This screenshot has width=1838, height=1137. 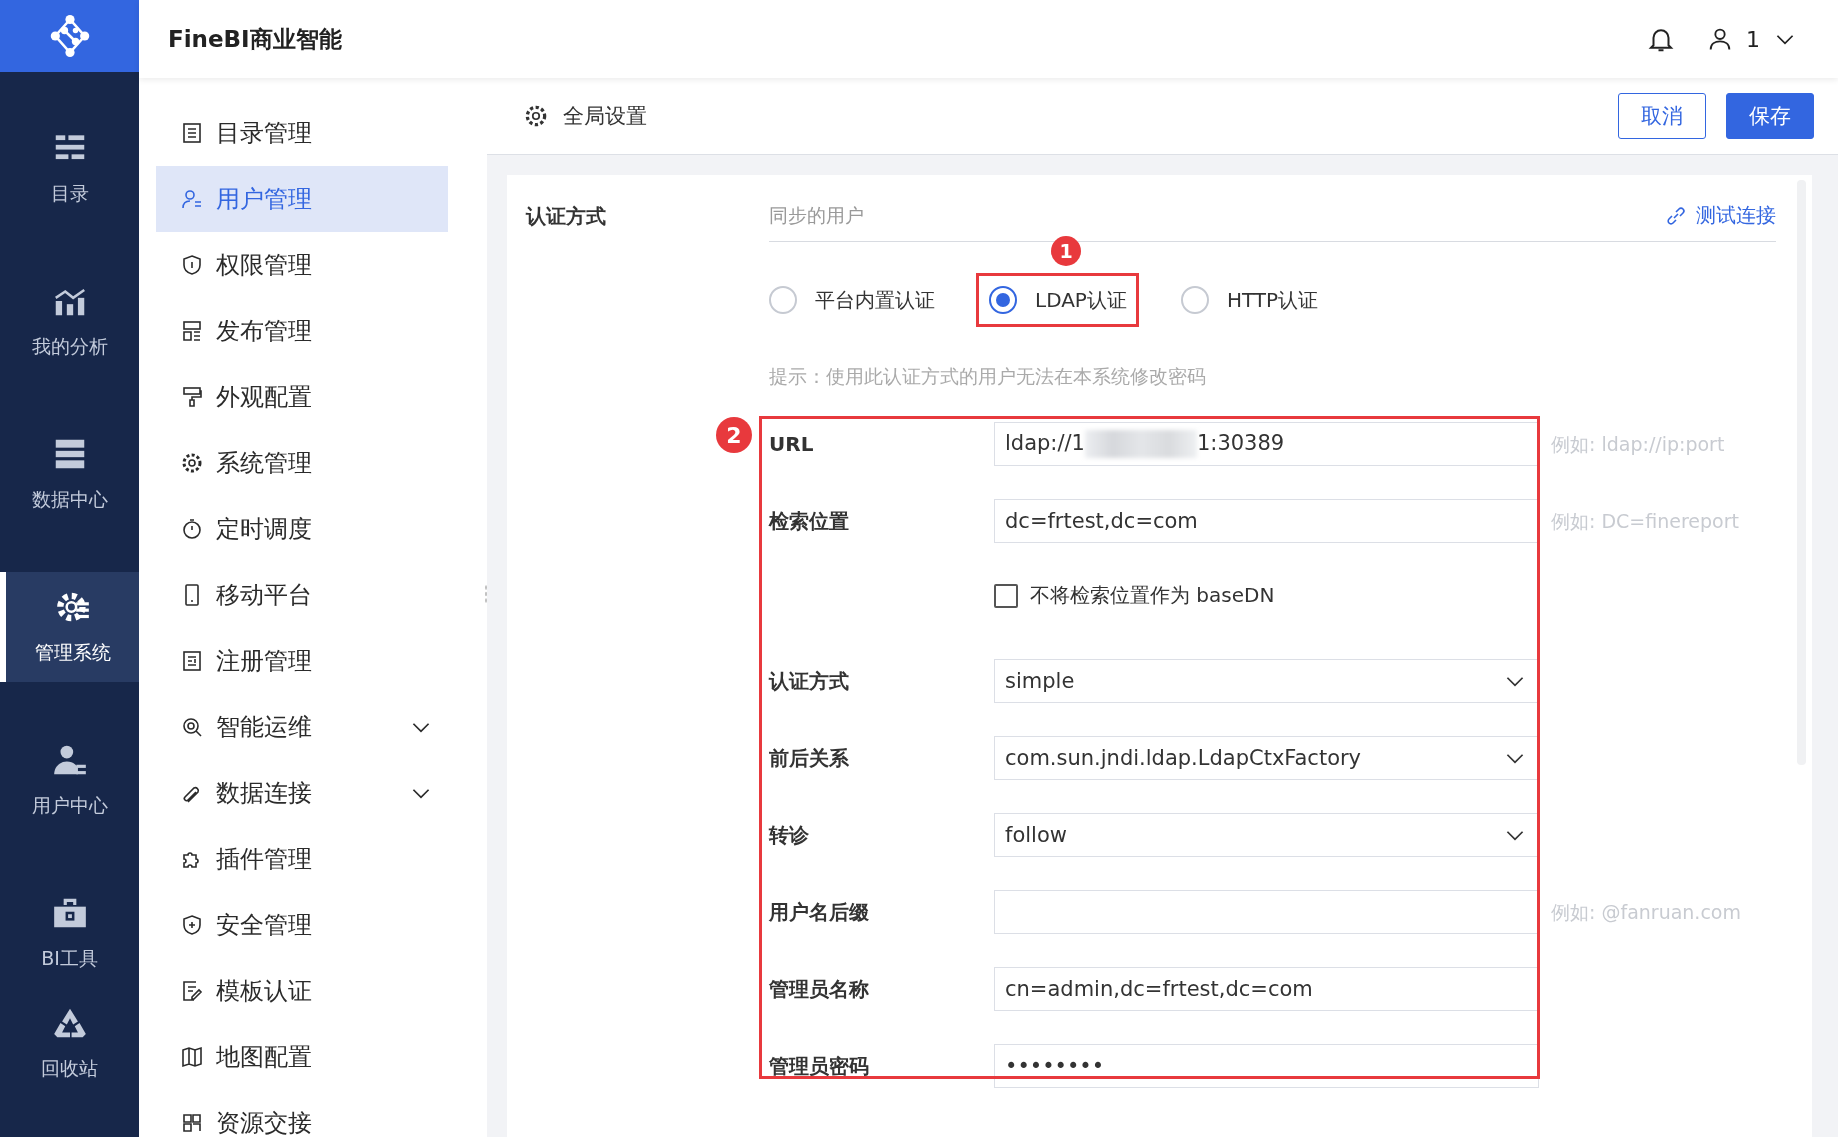 I want to click on menu-item: 插件管理, so click(x=302, y=859).